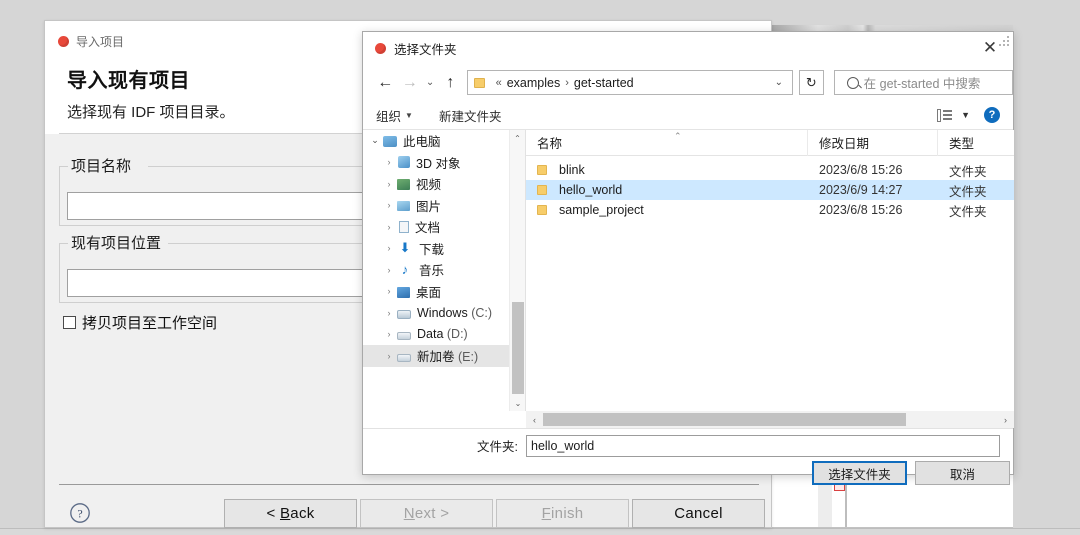  Describe the element at coordinates (976, 143) in the screenshot. I see `column-header-type: 类型` at that location.